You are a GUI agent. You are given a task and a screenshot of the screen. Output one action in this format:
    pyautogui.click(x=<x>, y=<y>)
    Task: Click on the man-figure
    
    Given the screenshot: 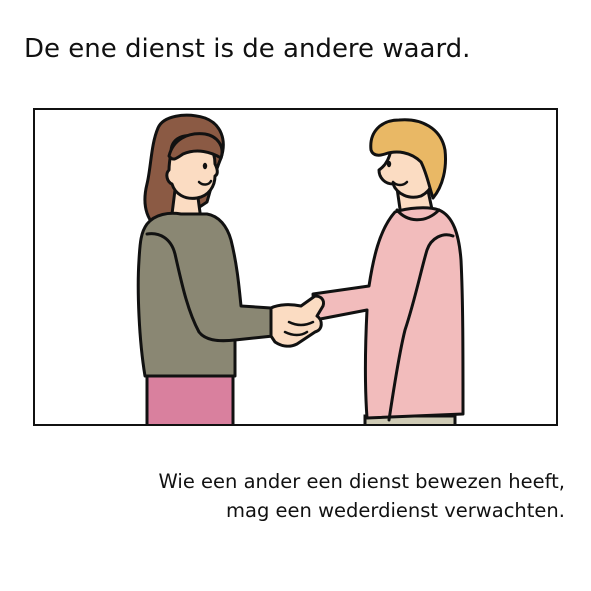 What is the action you would take?
    pyautogui.click(x=388, y=271)
    